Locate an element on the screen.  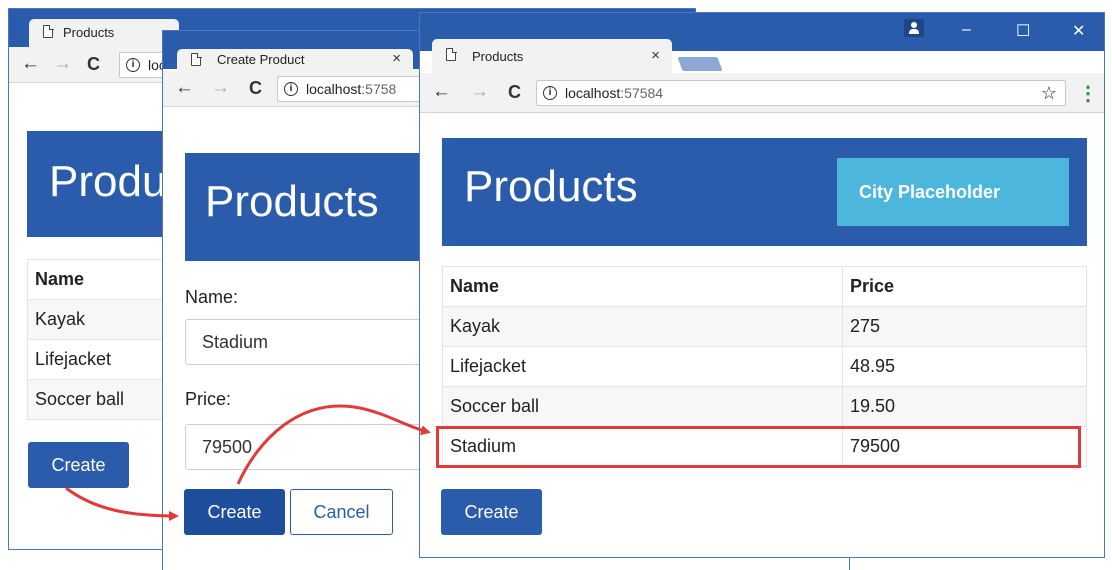
column-header-name: Name is located at coordinates (642, 286).